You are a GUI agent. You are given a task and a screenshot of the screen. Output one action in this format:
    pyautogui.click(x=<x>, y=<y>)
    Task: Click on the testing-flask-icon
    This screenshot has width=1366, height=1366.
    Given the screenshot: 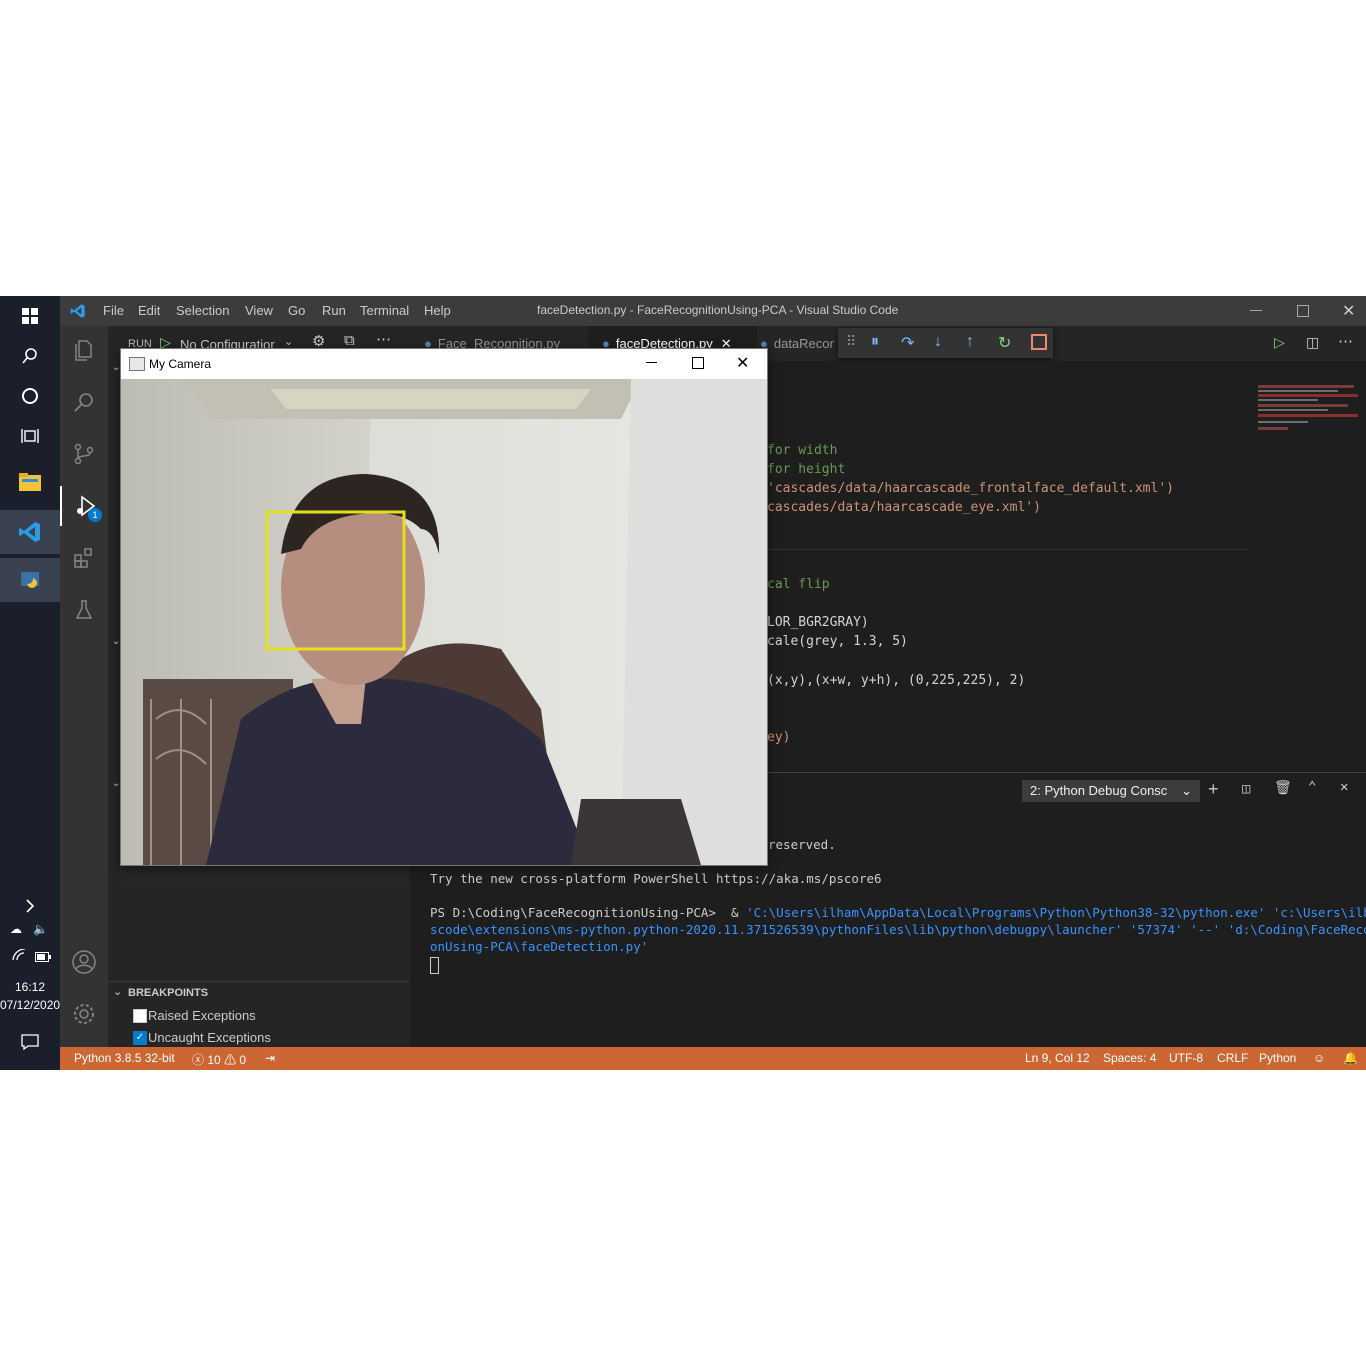 What is the action you would take?
    pyautogui.click(x=84, y=610)
    